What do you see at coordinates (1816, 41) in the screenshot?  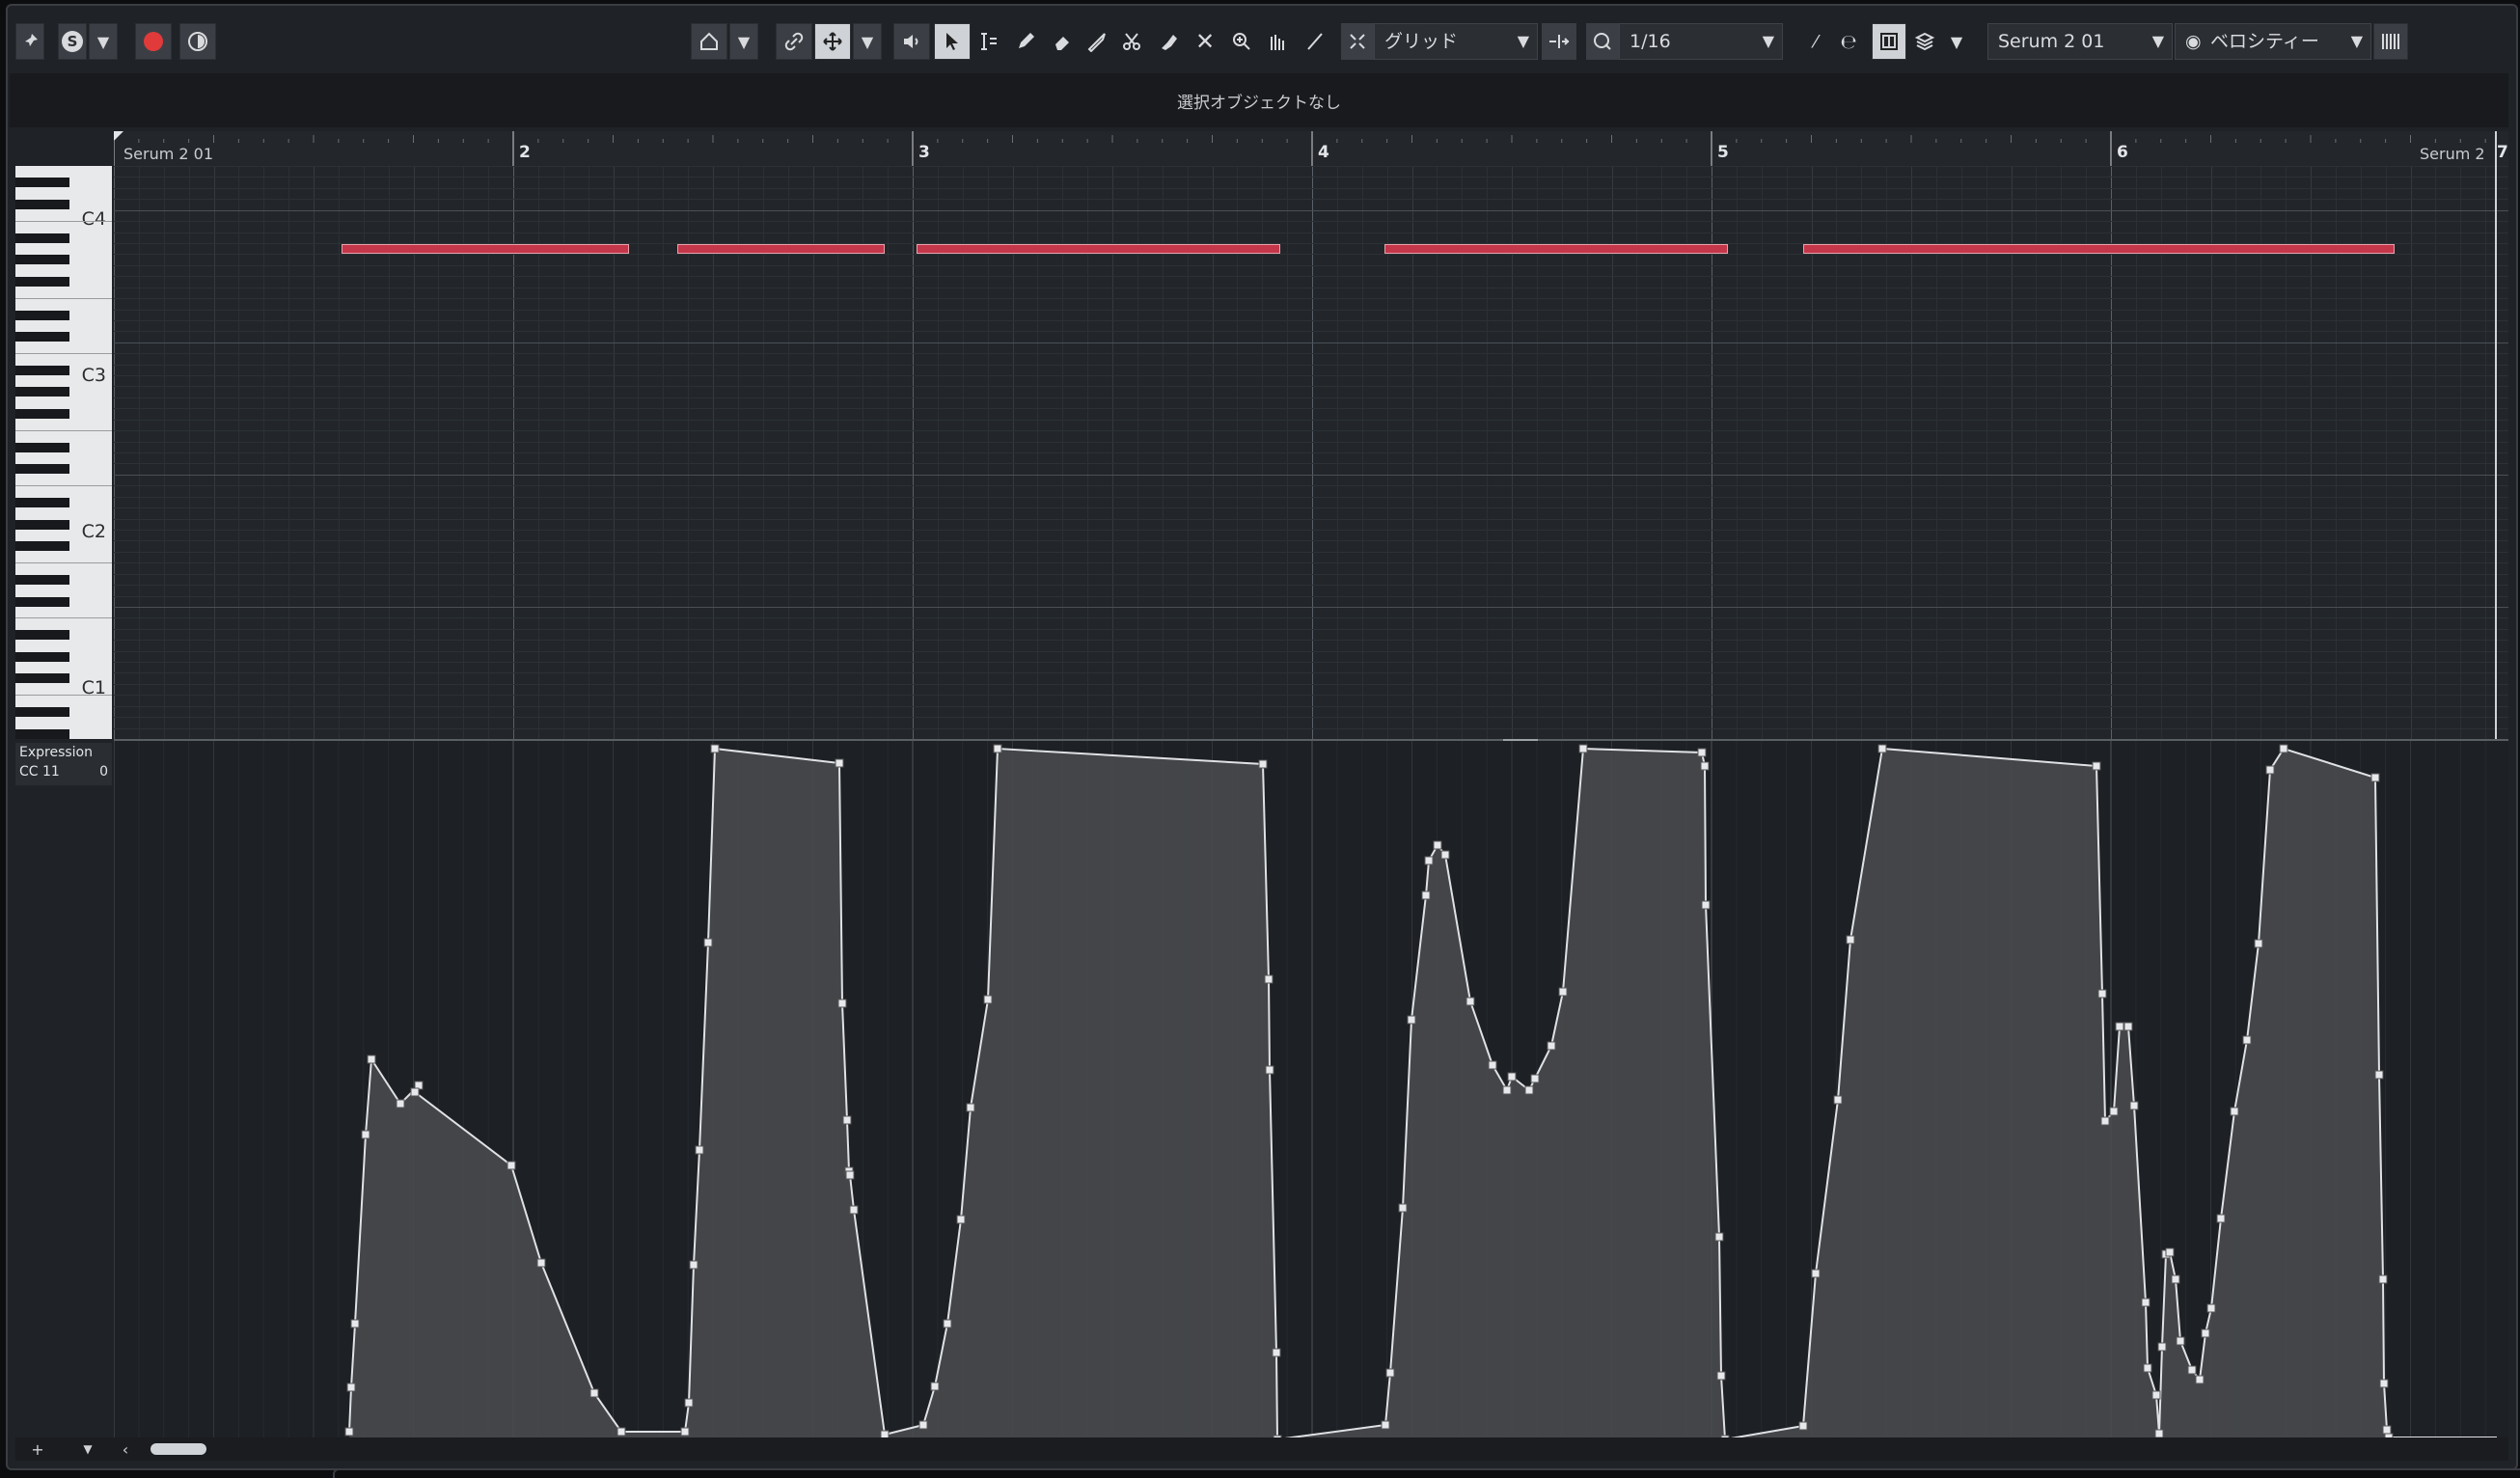 I see `quantize-preset-button: ⁄` at bounding box center [1816, 41].